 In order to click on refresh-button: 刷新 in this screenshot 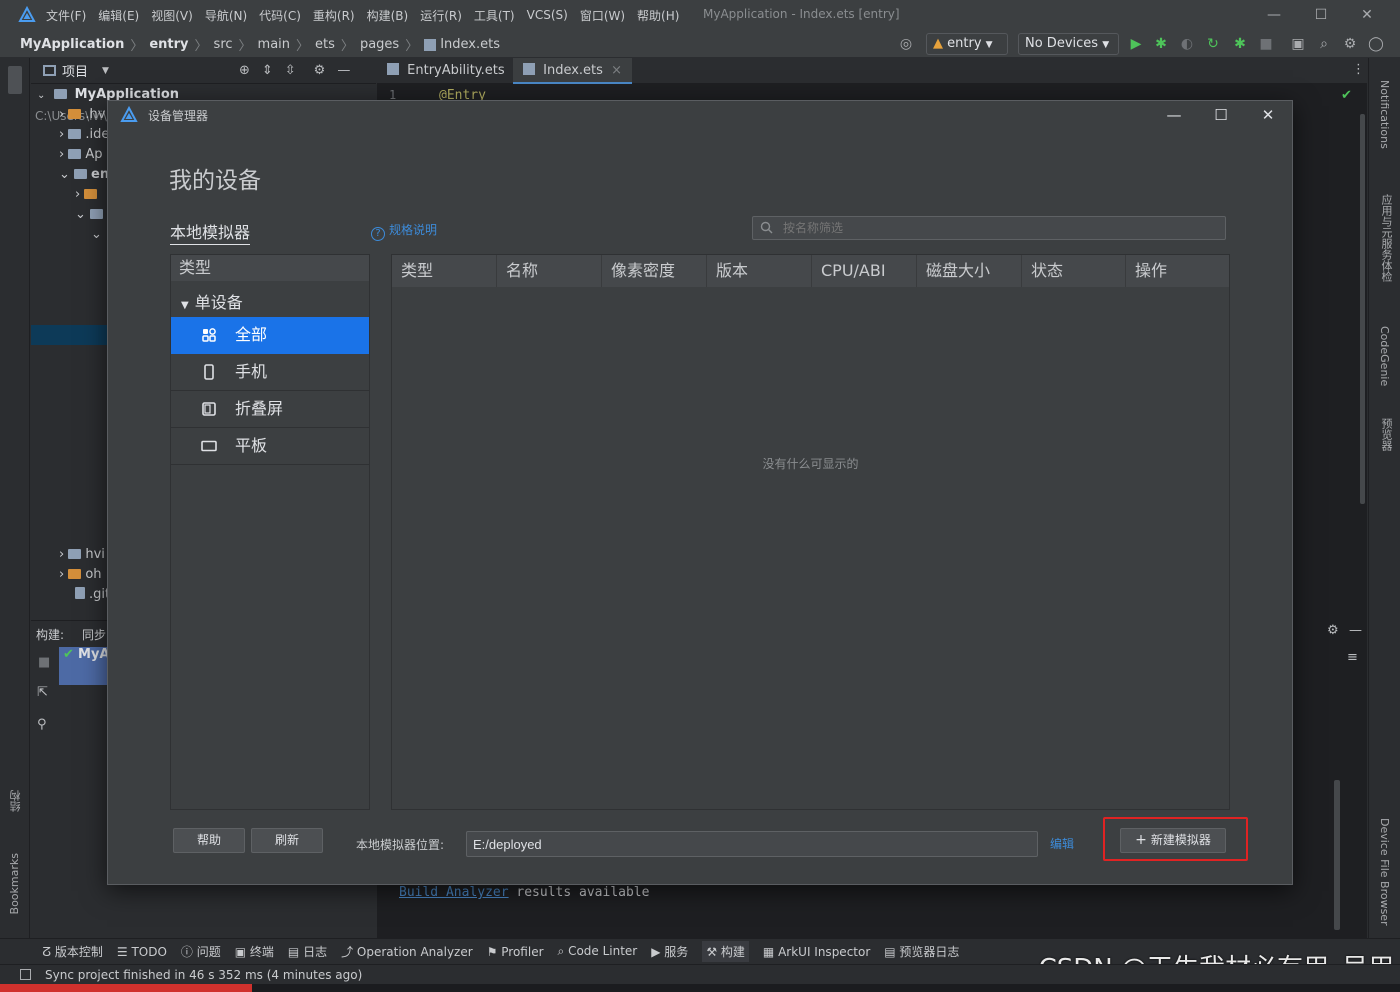, I will do `click(287, 840)`.